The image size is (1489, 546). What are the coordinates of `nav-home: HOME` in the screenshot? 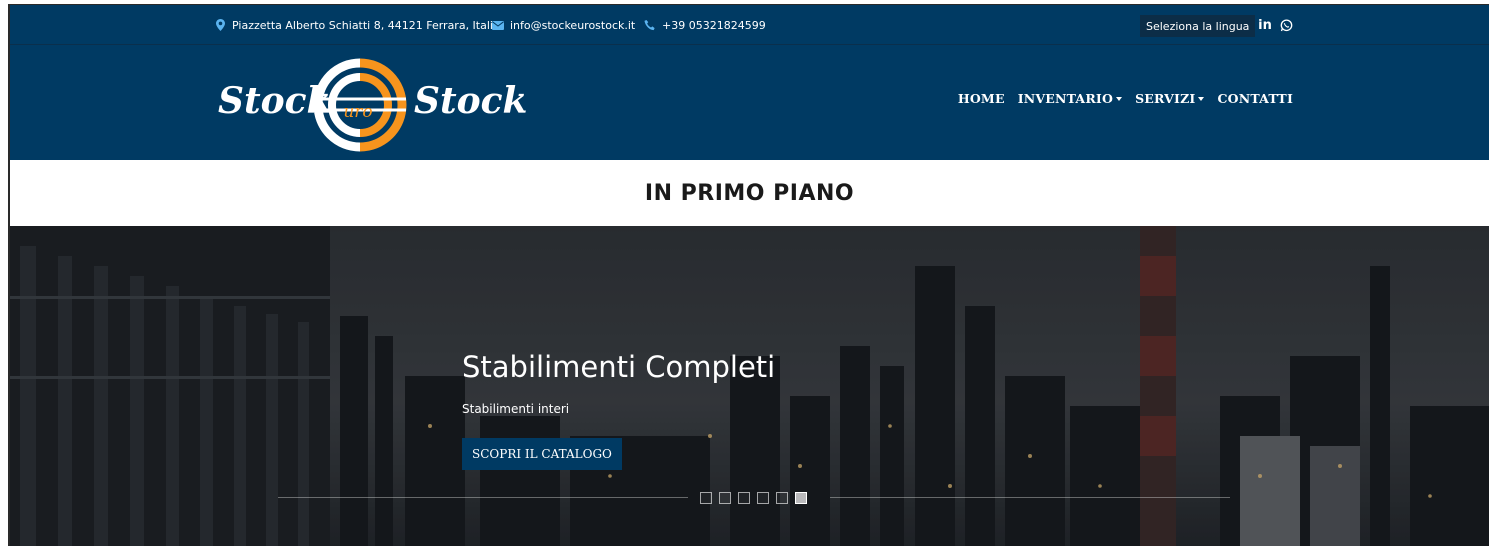 It's located at (981, 98).